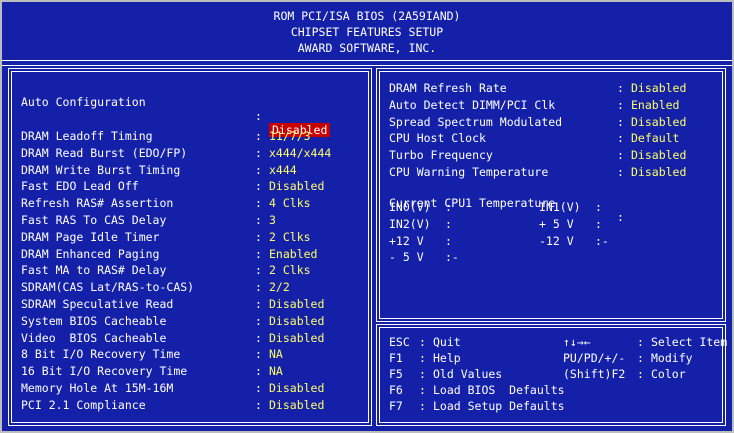 The width and height of the screenshot is (734, 433). I want to click on help-key: F1, so click(396, 358).